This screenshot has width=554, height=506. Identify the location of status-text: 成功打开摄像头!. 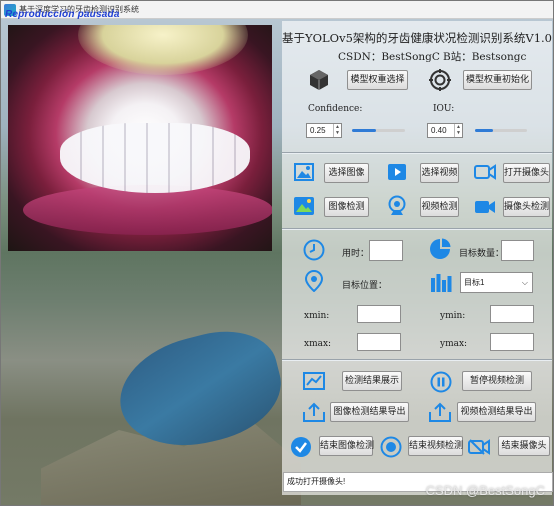
(316, 481).